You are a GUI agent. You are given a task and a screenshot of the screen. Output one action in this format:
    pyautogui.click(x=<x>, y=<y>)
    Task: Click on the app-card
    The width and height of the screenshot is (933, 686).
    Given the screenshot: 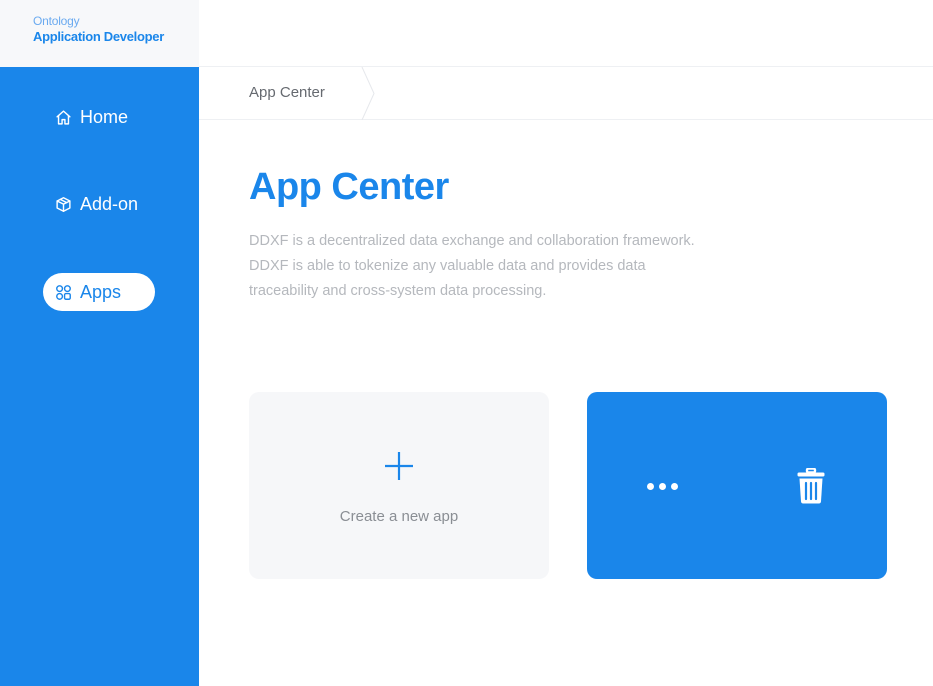 What is the action you would take?
    pyautogui.click(x=737, y=485)
    